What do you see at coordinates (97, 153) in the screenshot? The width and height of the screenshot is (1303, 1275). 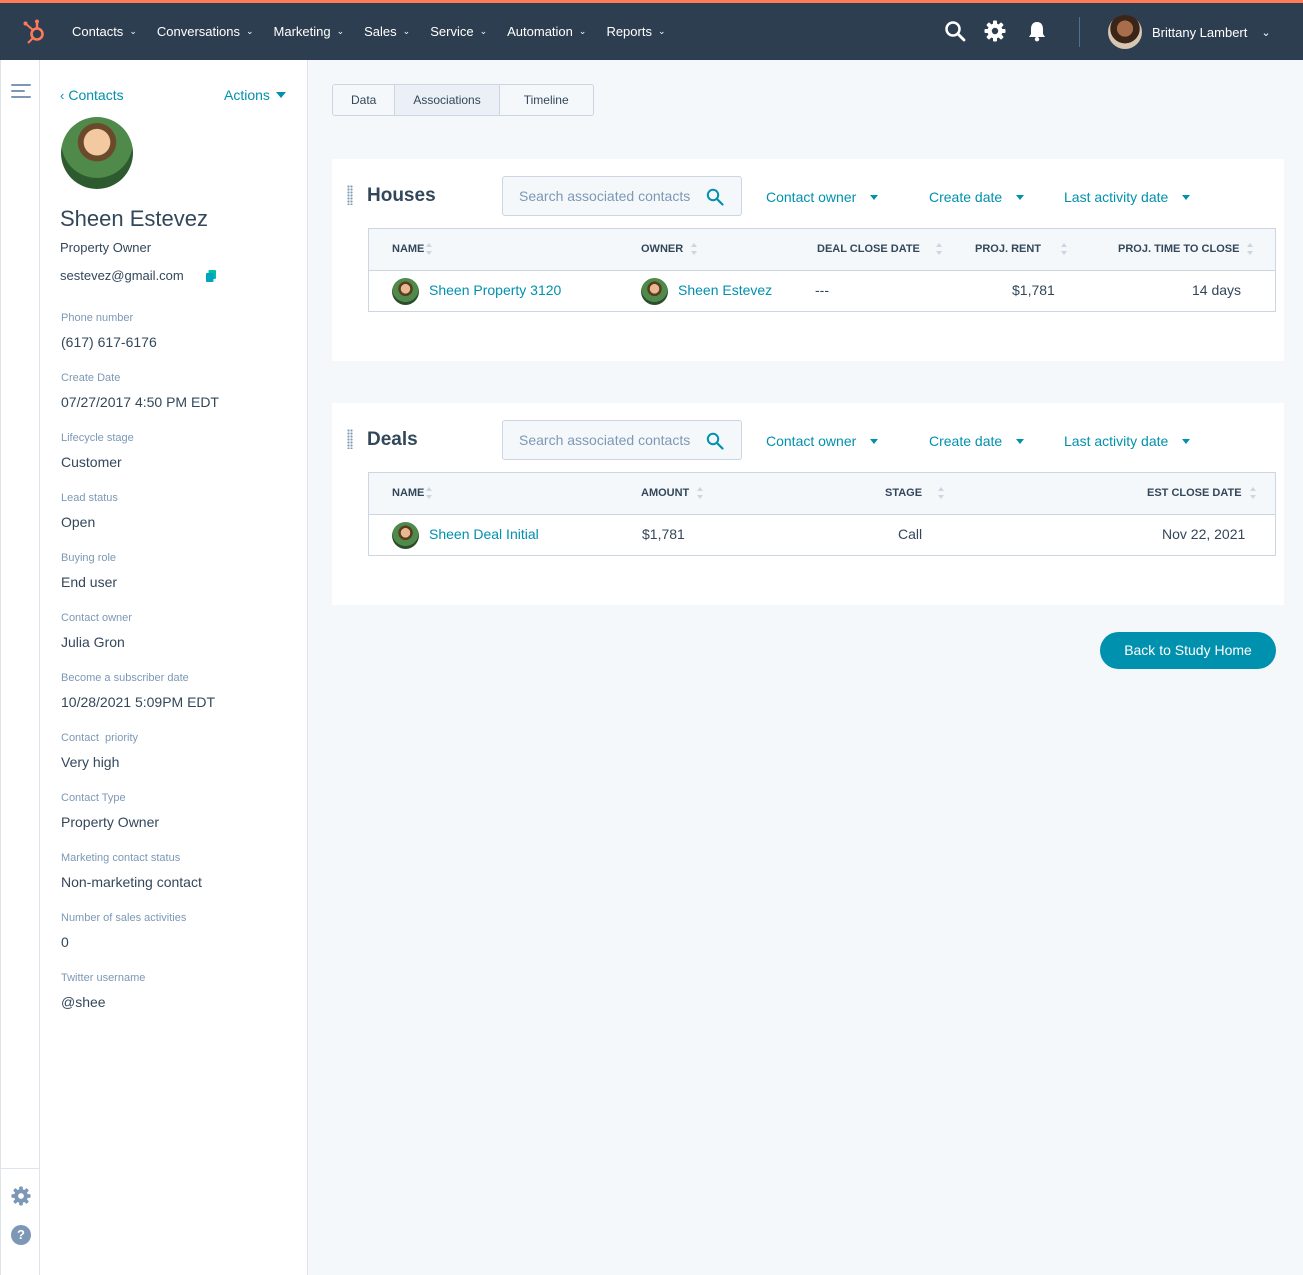 I see `contact-avatar` at bounding box center [97, 153].